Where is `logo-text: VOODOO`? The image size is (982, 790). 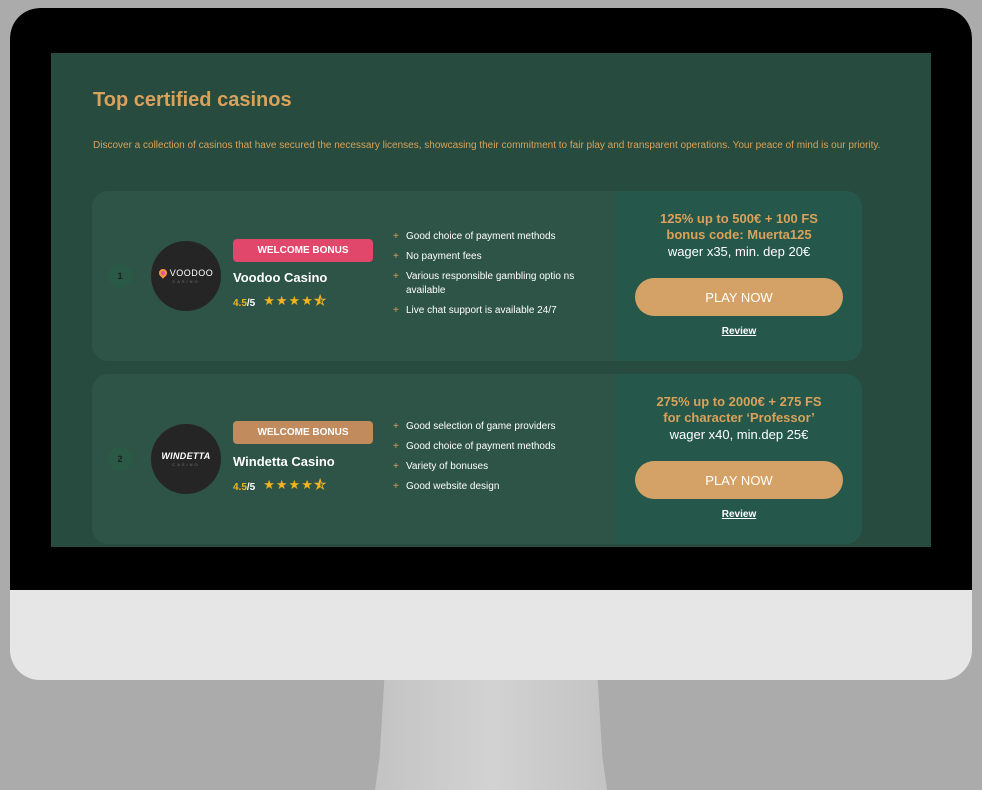 logo-text: VOODOO is located at coordinates (191, 273).